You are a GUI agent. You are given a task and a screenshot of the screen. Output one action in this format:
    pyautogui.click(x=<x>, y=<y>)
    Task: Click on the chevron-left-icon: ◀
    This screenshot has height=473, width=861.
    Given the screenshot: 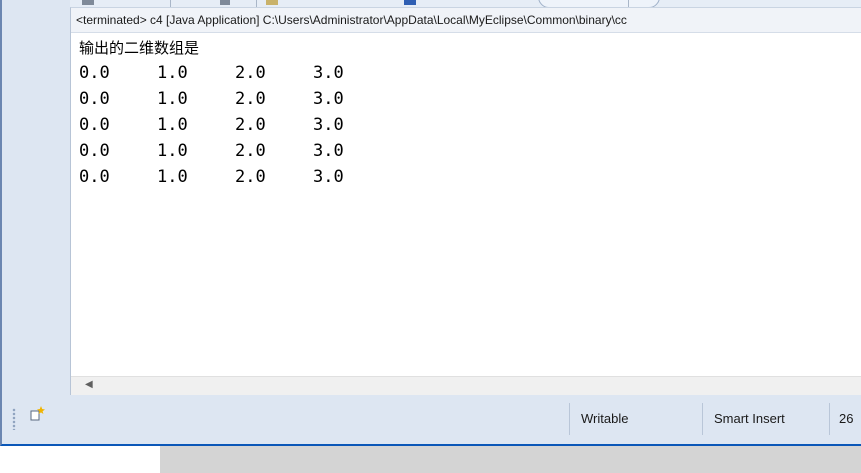 What is the action you would take?
    pyautogui.click(x=89, y=384)
    